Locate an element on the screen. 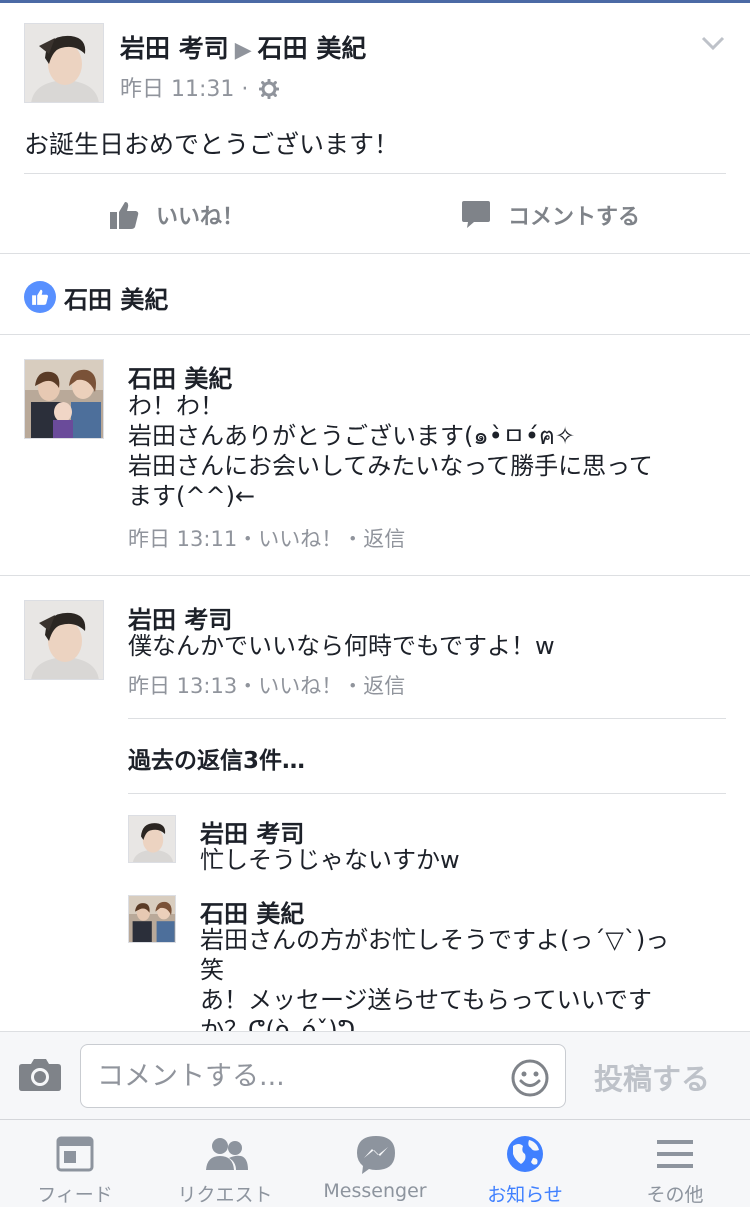 The image size is (750, 1207). tab-friend-requests: リクエスト is located at coordinates (225, 1163).